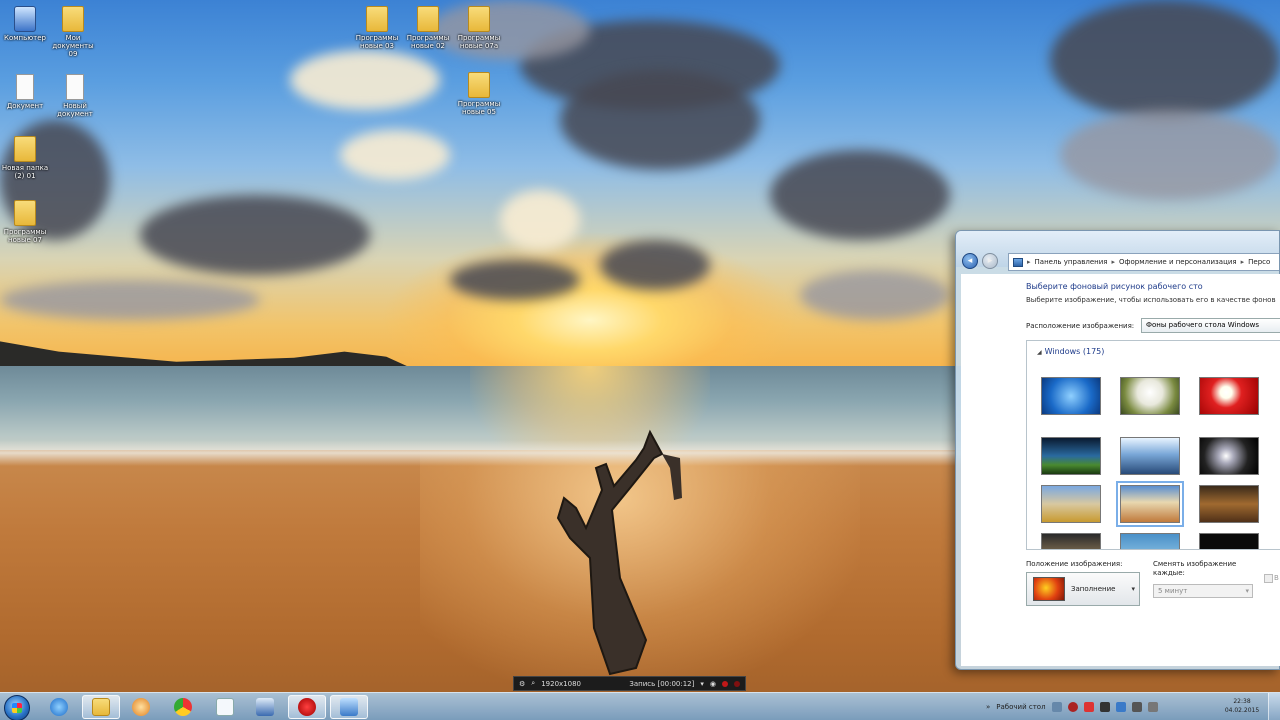  What do you see at coordinates (25, 38) in the screenshot?
I see `desktop-icon-label: Компьютер` at bounding box center [25, 38].